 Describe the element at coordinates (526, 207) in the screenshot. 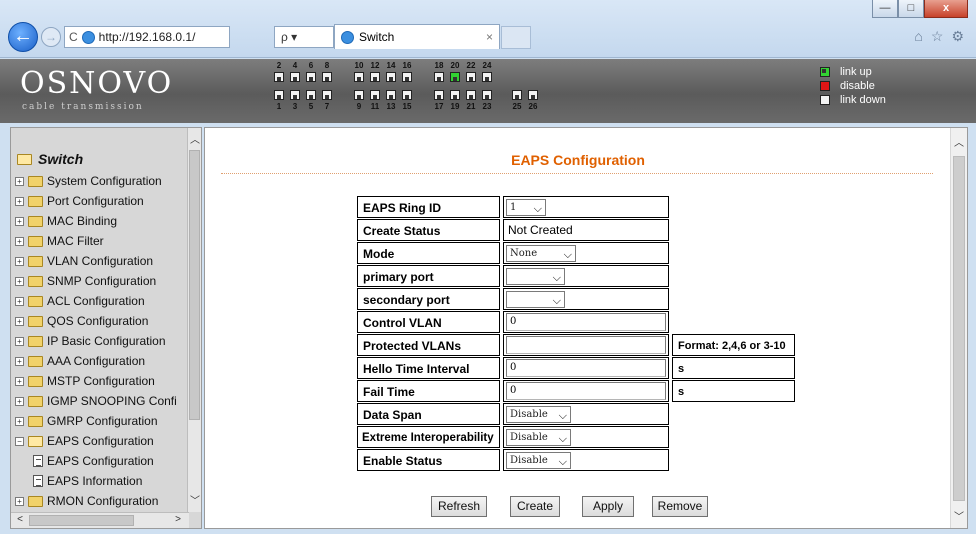

I see `ring-id-select: 1 ⌵` at that location.